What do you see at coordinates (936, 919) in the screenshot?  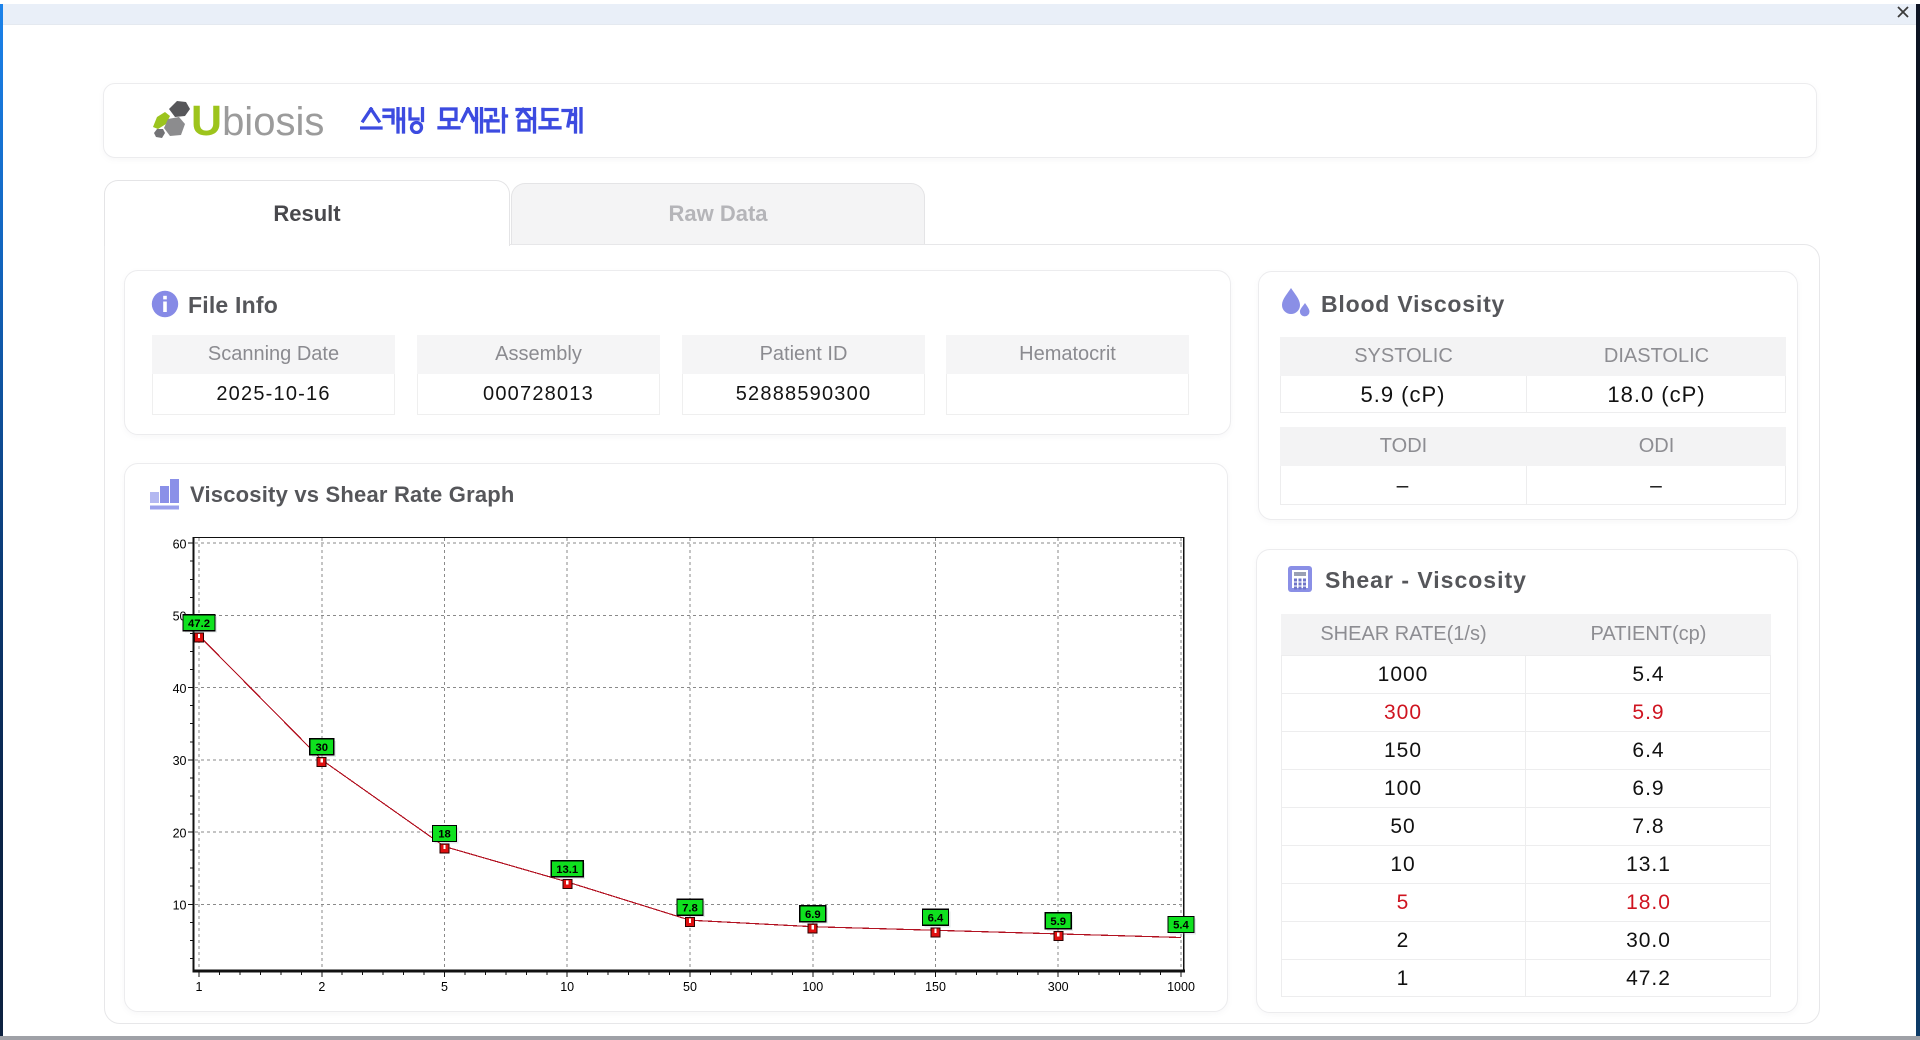 I see `svg-text: 6.4` at bounding box center [936, 919].